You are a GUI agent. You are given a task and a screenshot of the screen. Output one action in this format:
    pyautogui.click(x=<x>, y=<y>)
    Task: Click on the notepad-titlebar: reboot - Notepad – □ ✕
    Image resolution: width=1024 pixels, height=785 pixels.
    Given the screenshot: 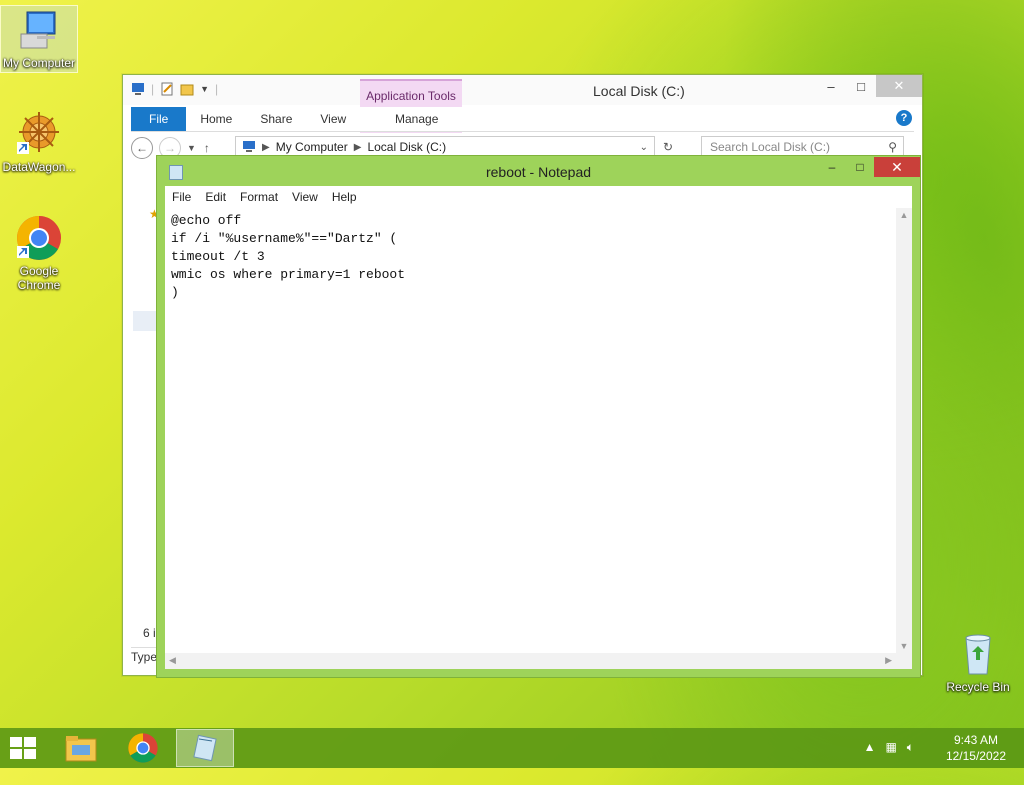 What is the action you would take?
    pyautogui.click(x=538, y=171)
    